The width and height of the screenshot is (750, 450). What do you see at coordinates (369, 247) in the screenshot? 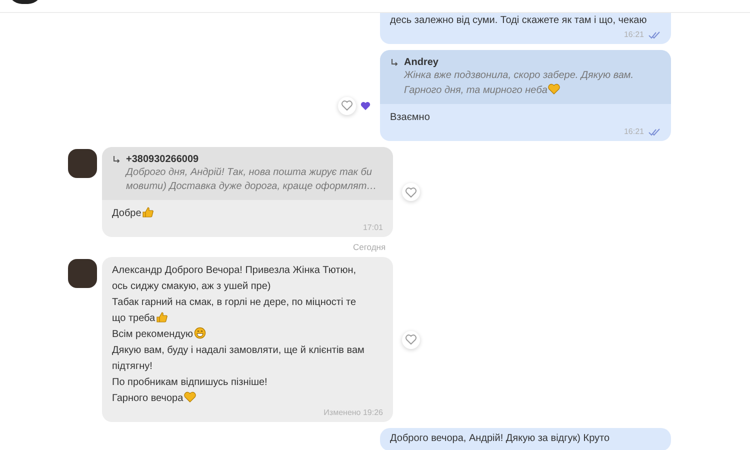
I see `date-divider: Сегодня` at bounding box center [369, 247].